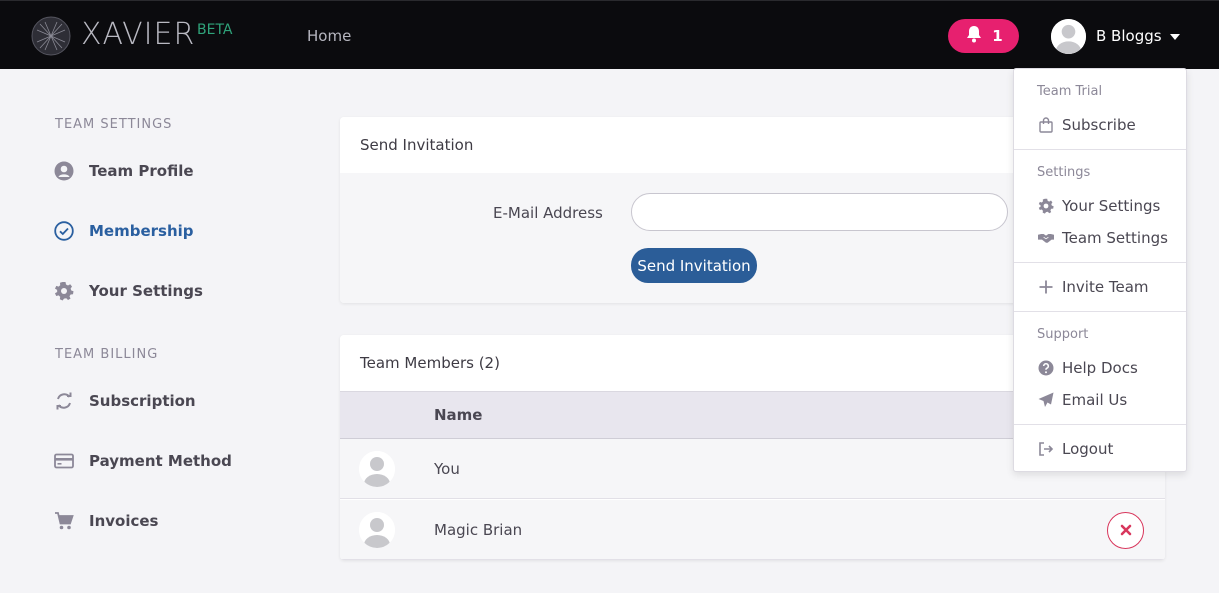  I want to click on email-label: E-Mail Address, so click(548, 213).